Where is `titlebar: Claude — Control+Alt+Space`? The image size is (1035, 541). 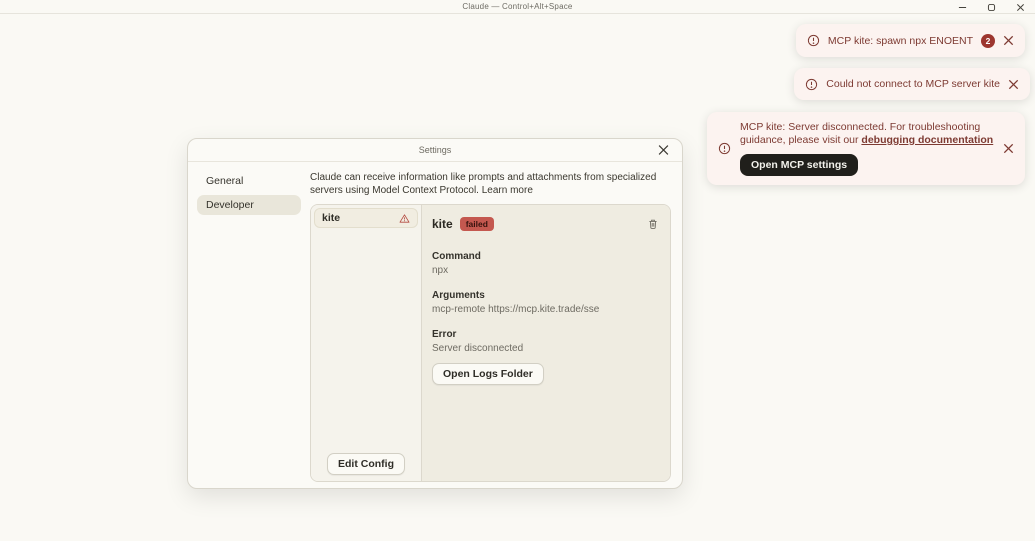 titlebar: Claude — Control+Alt+Space is located at coordinates (517, 7).